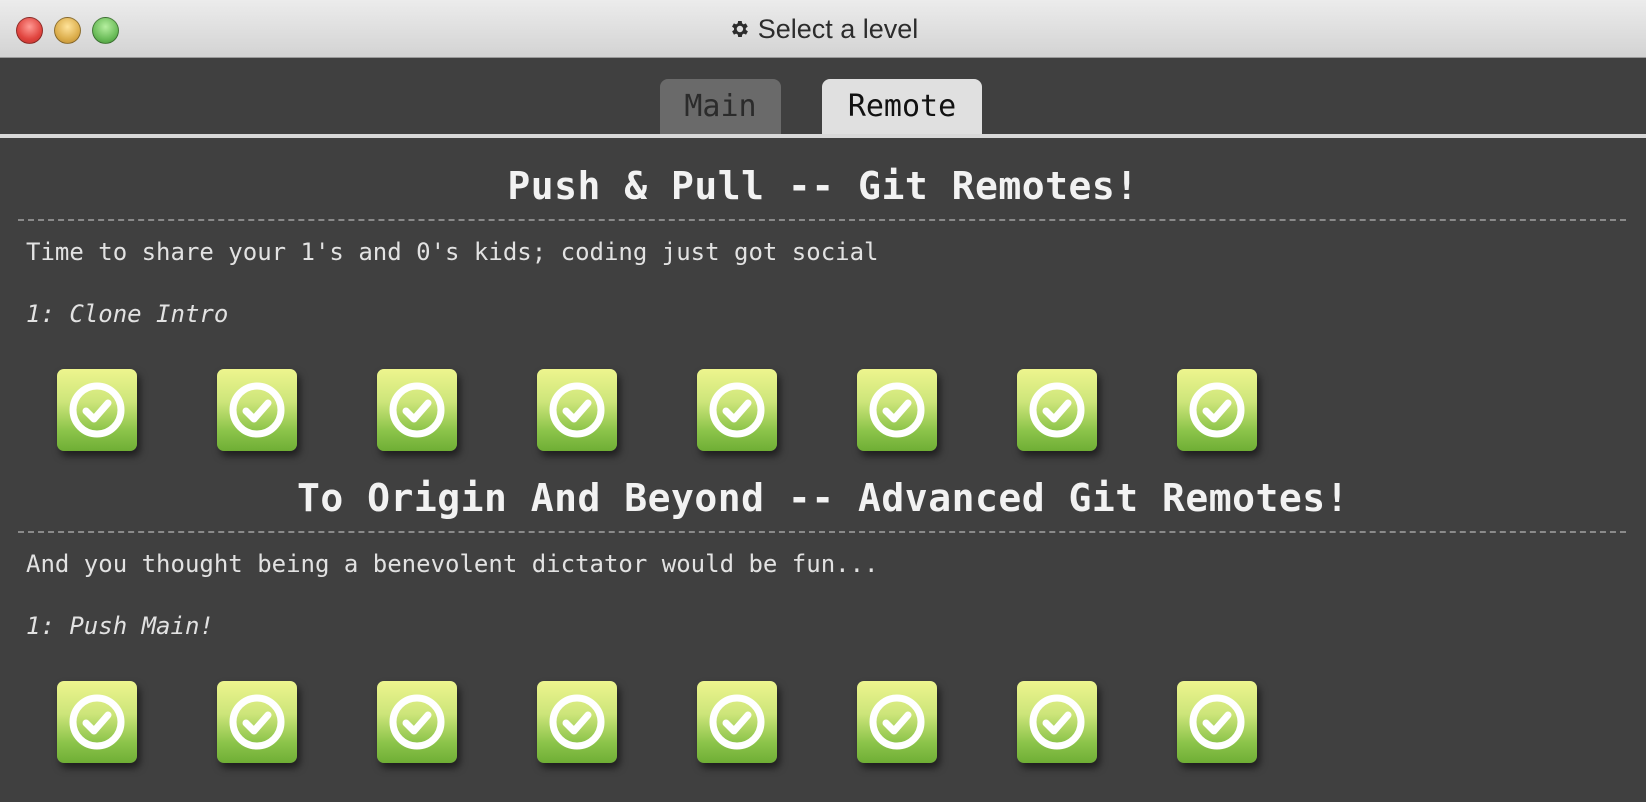  What do you see at coordinates (823, 186) in the screenshot?
I see `section-title: Push & Pull -- Git Remotes!` at bounding box center [823, 186].